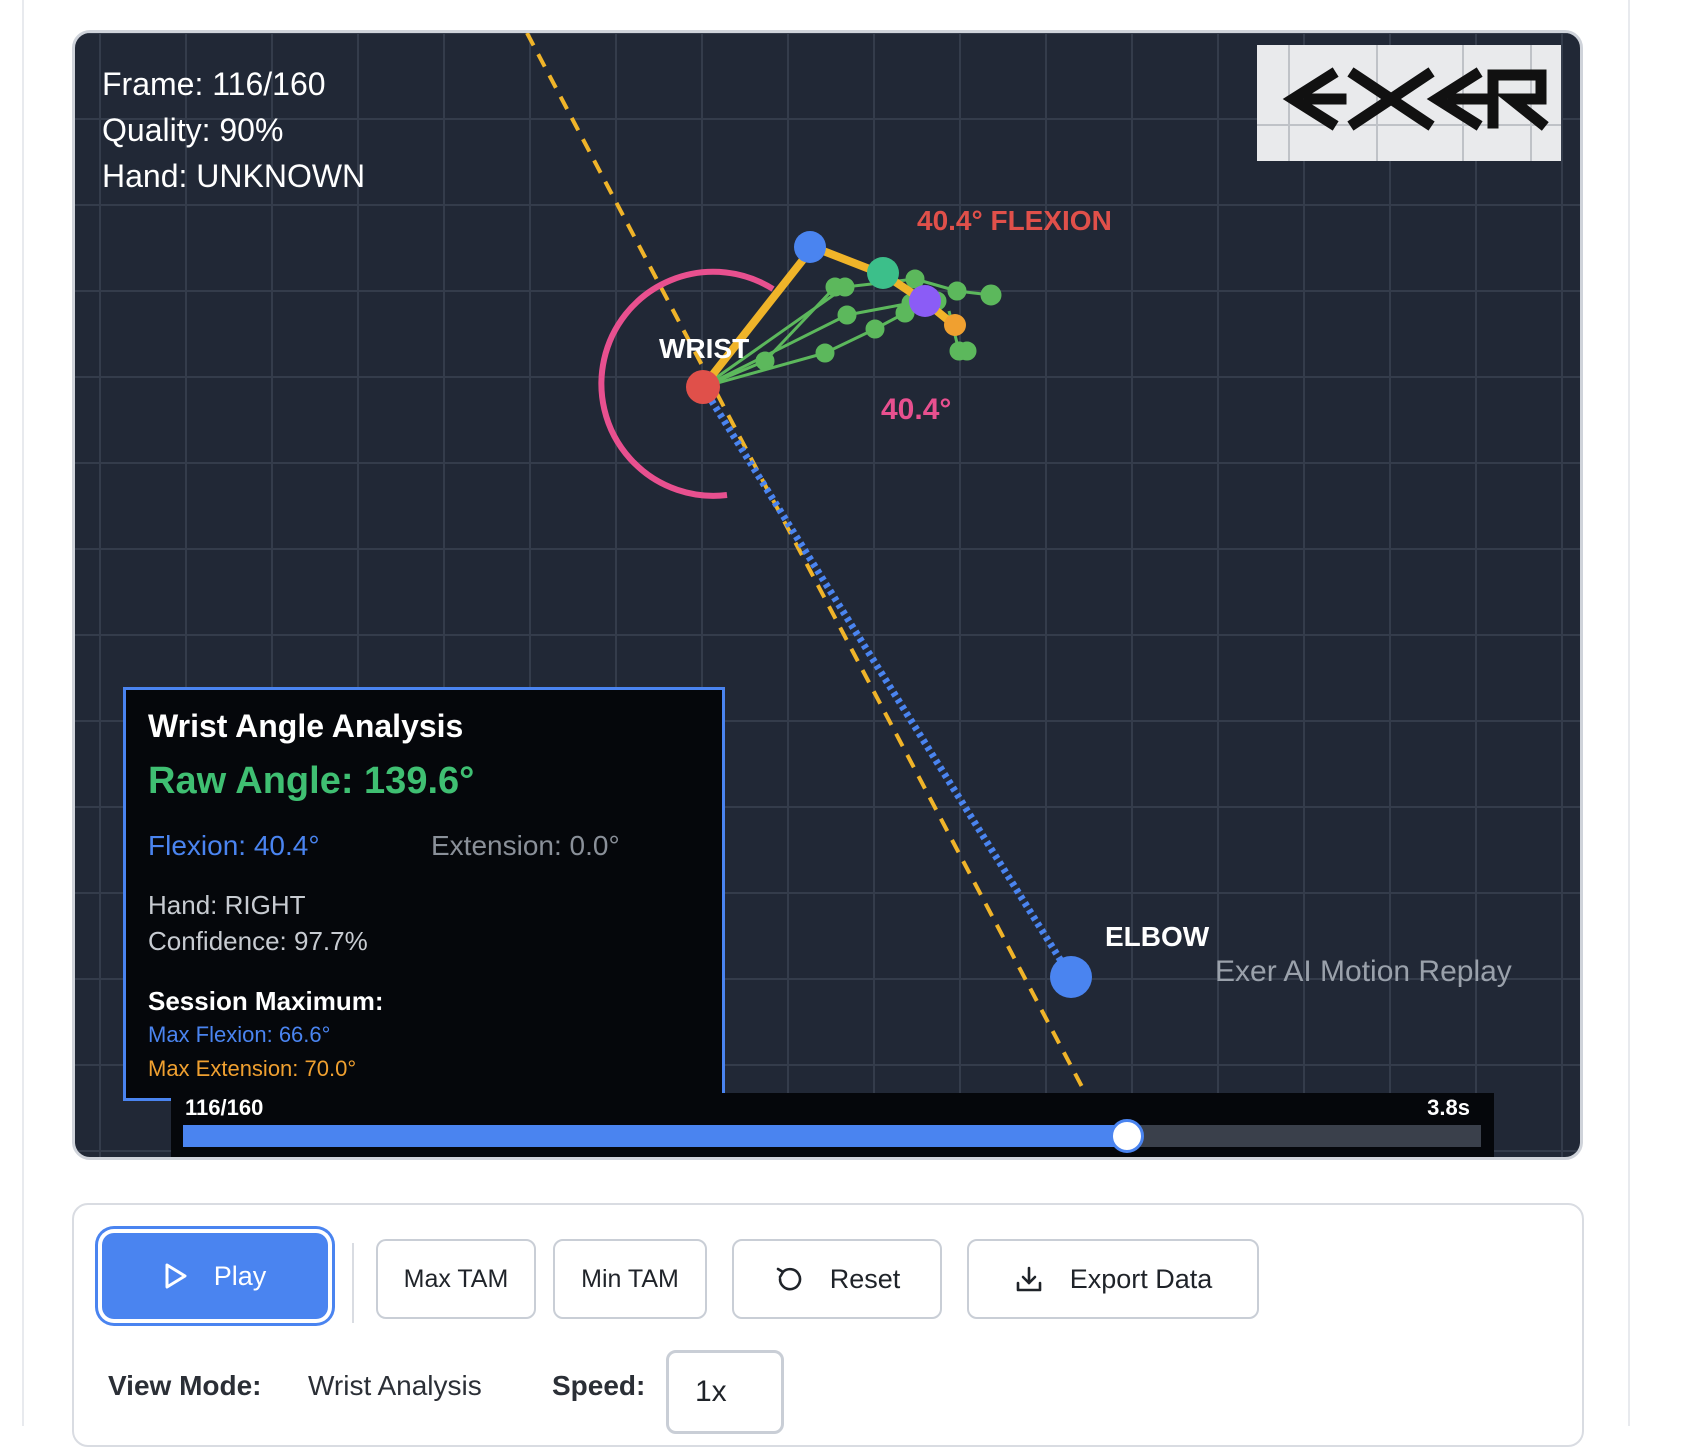  What do you see at coordinates (1157, 936) in the screenshot?
I see `elbow-label: ELBOW` at bounding box center [1157, 936].